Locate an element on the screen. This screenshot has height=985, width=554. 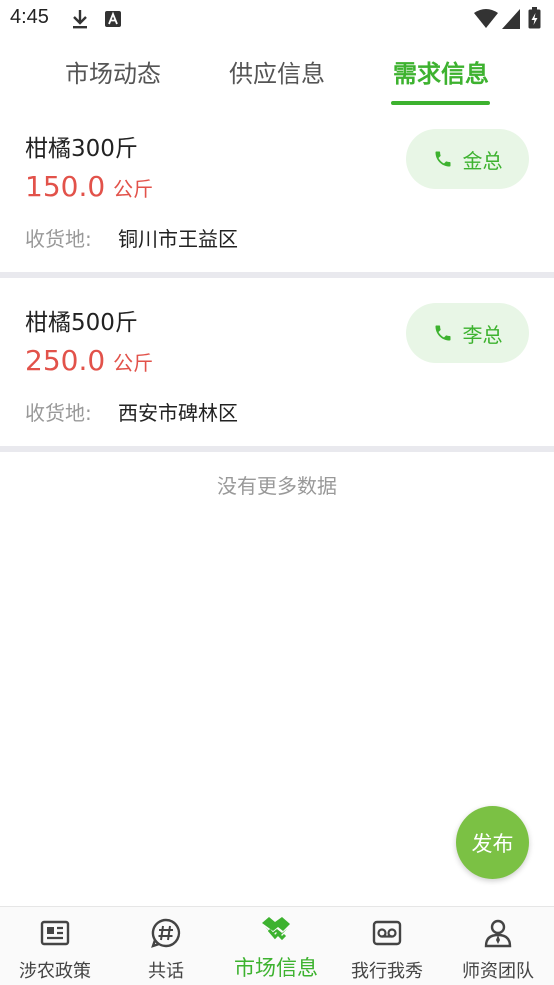
nav-market-info: 市场信息 is located at coordinates (276, 946).